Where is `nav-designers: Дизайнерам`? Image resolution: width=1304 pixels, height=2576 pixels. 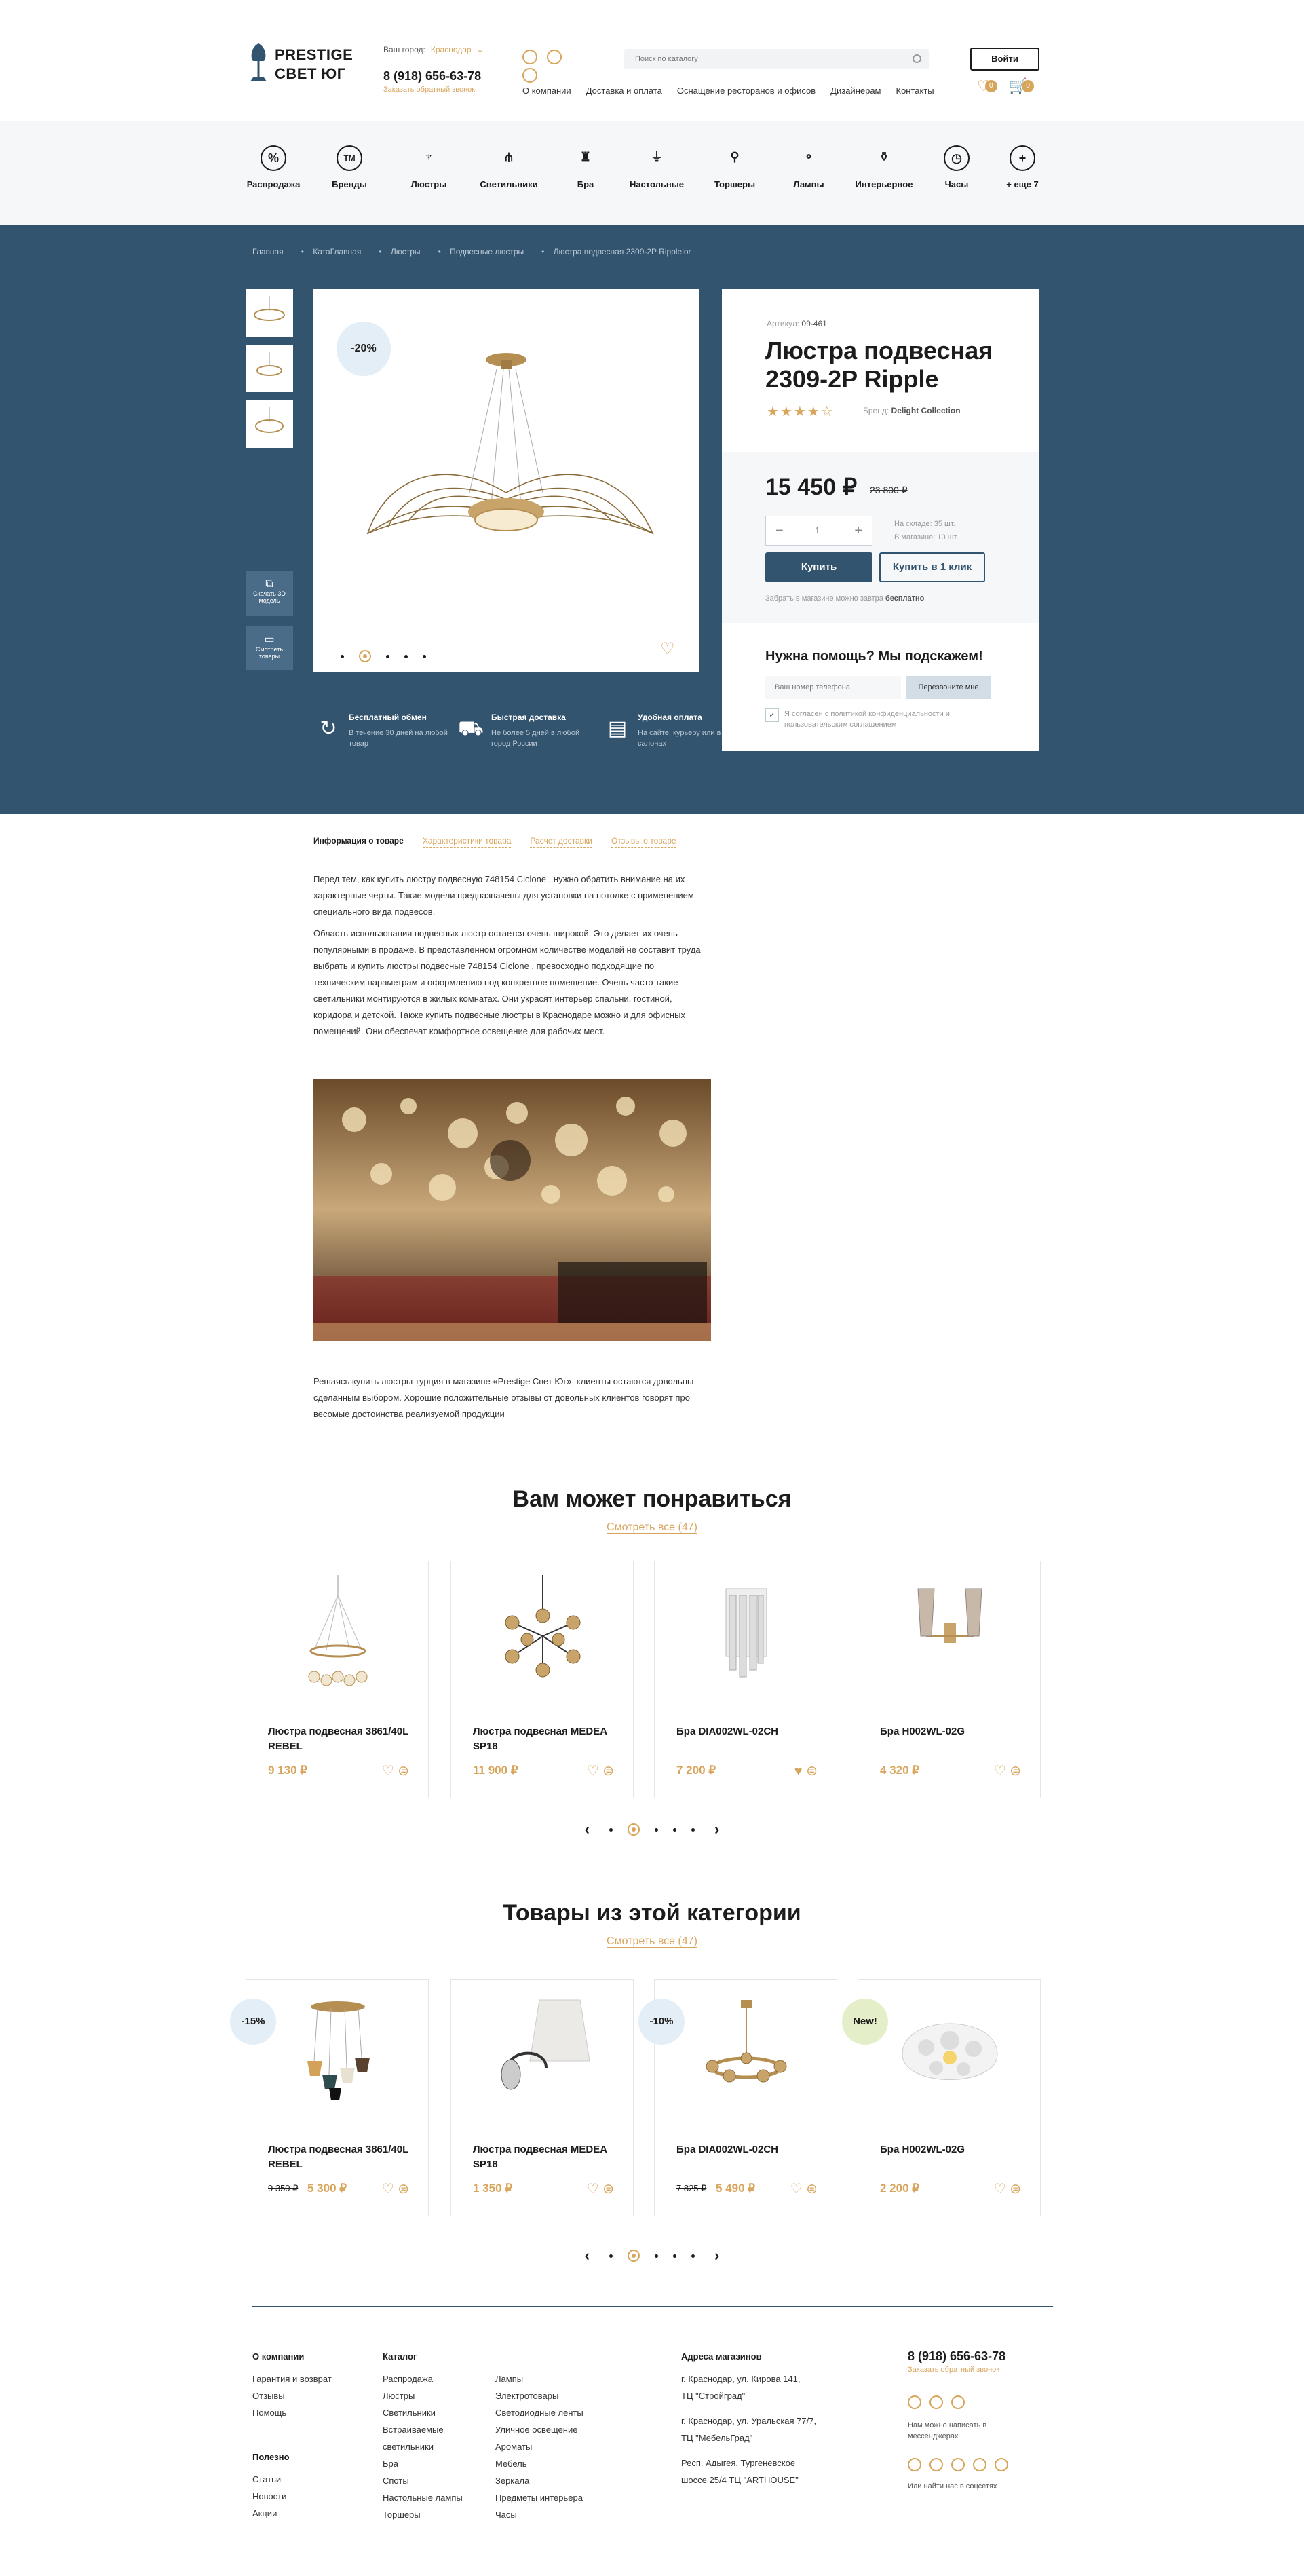 nav-designers: Дизайнерам is located at coordinates (856, 91).